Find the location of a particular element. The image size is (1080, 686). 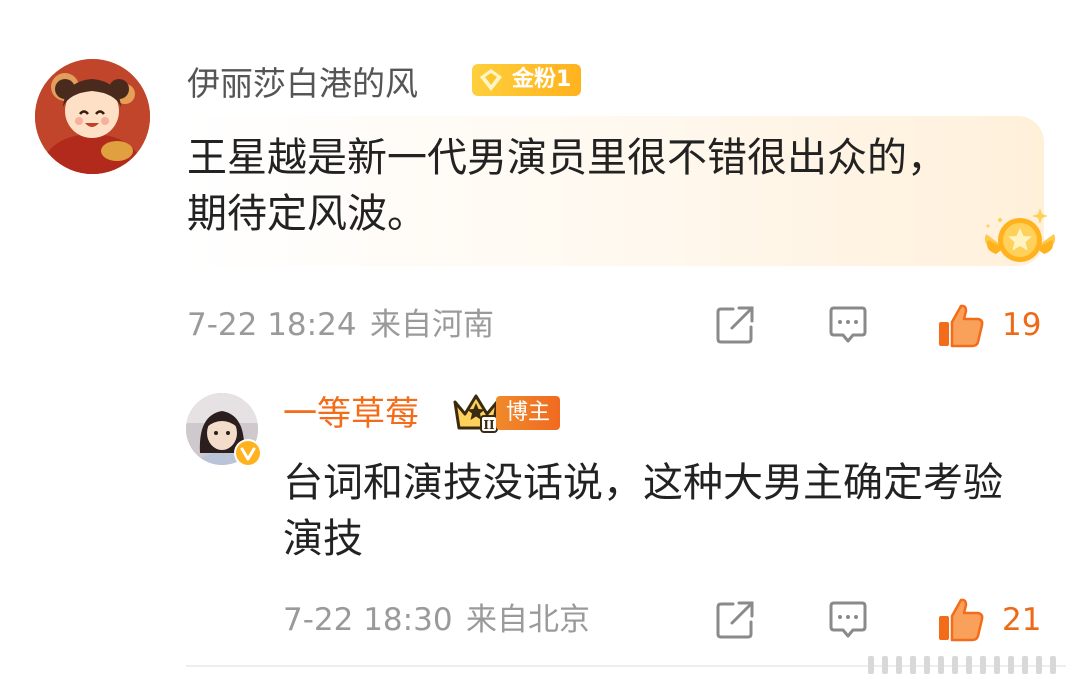

comment-location: 来自河南 is located at coordinates (432, 325).